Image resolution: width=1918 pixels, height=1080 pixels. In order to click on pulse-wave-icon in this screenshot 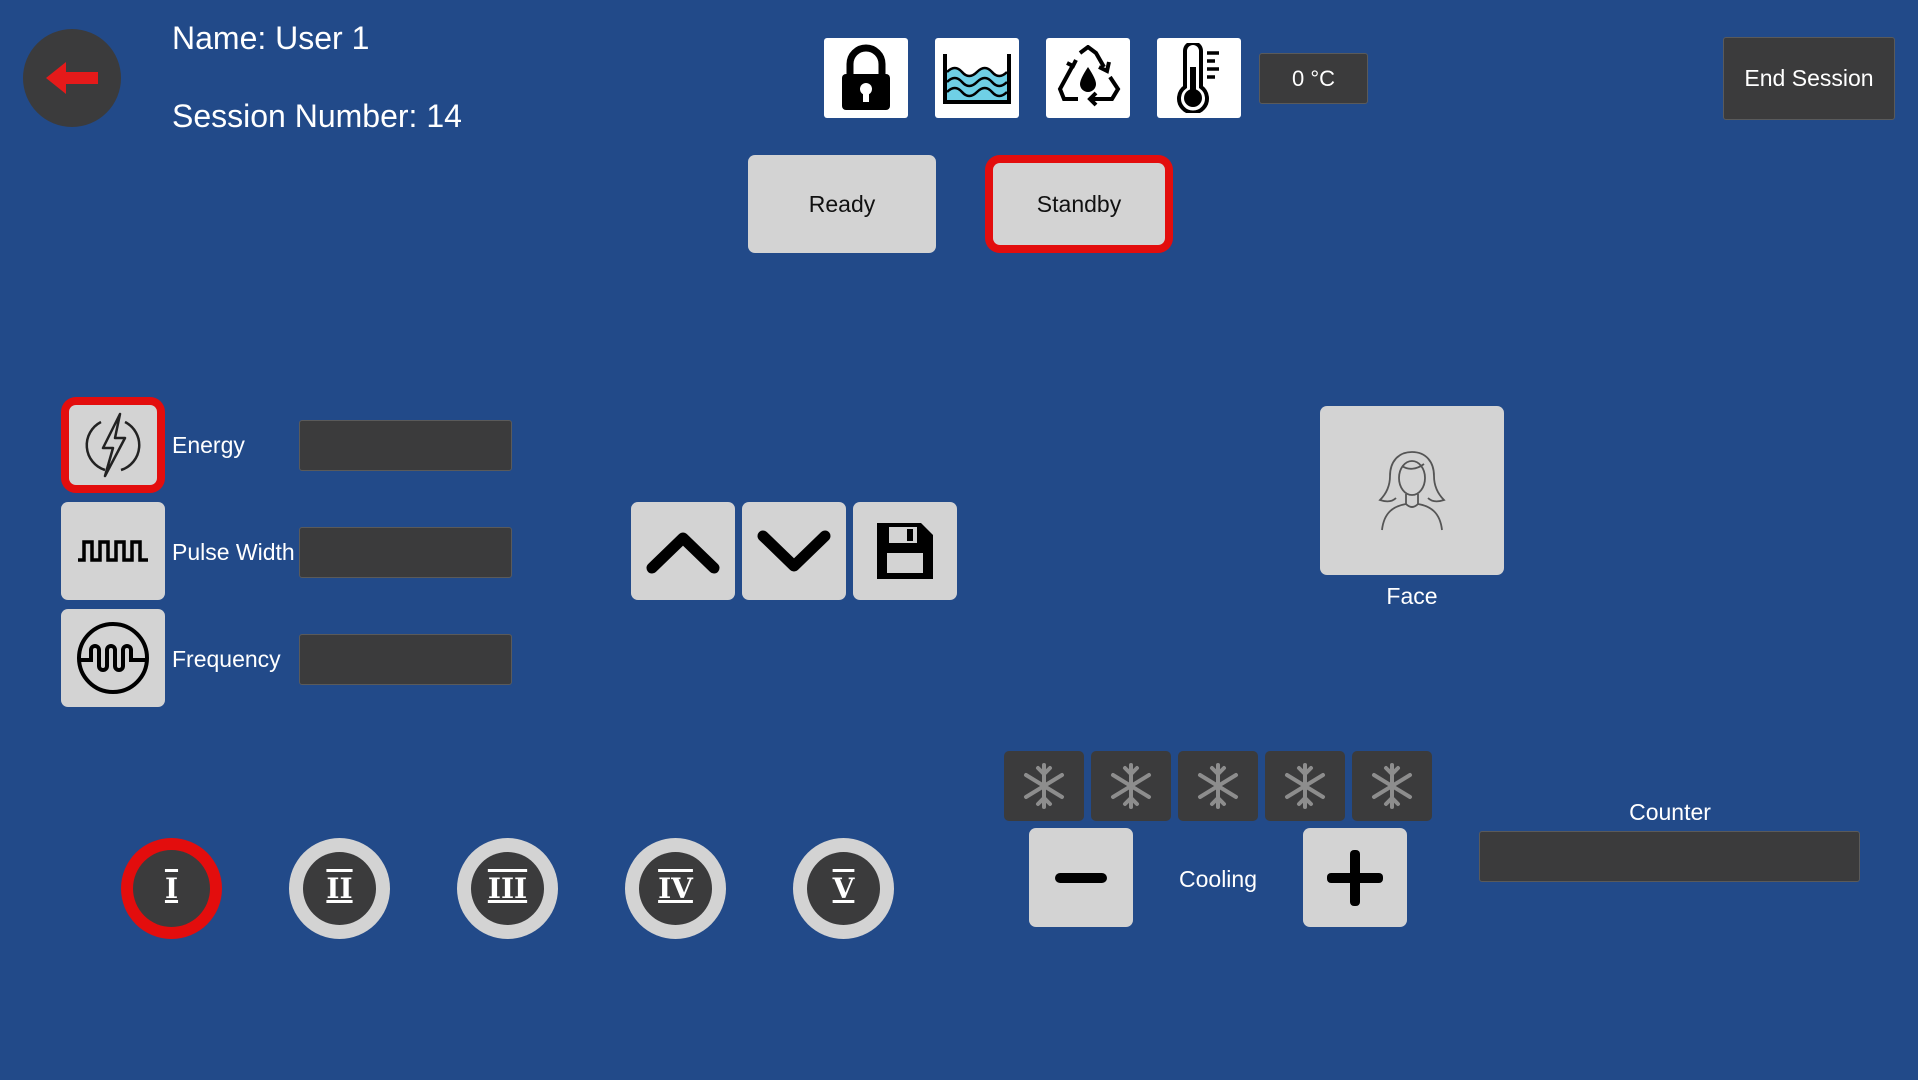, I will do `click(113, 551)`.